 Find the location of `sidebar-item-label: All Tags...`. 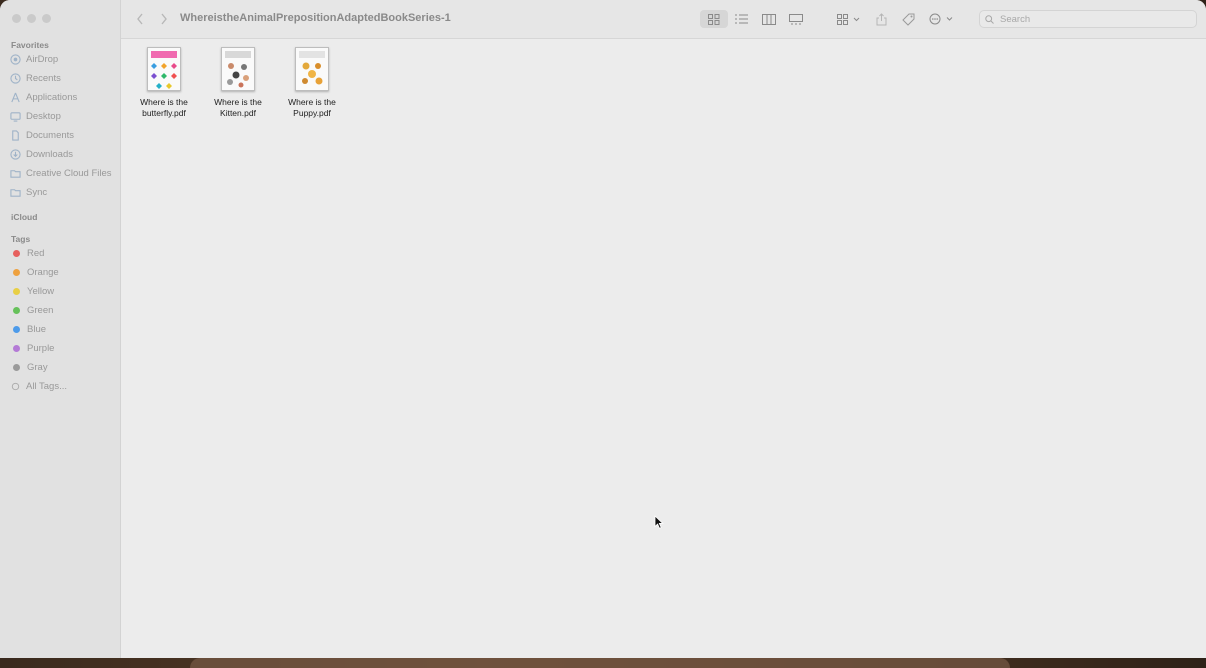

sidebar-item-label: All Tags... is located at coordinates (47, 386).